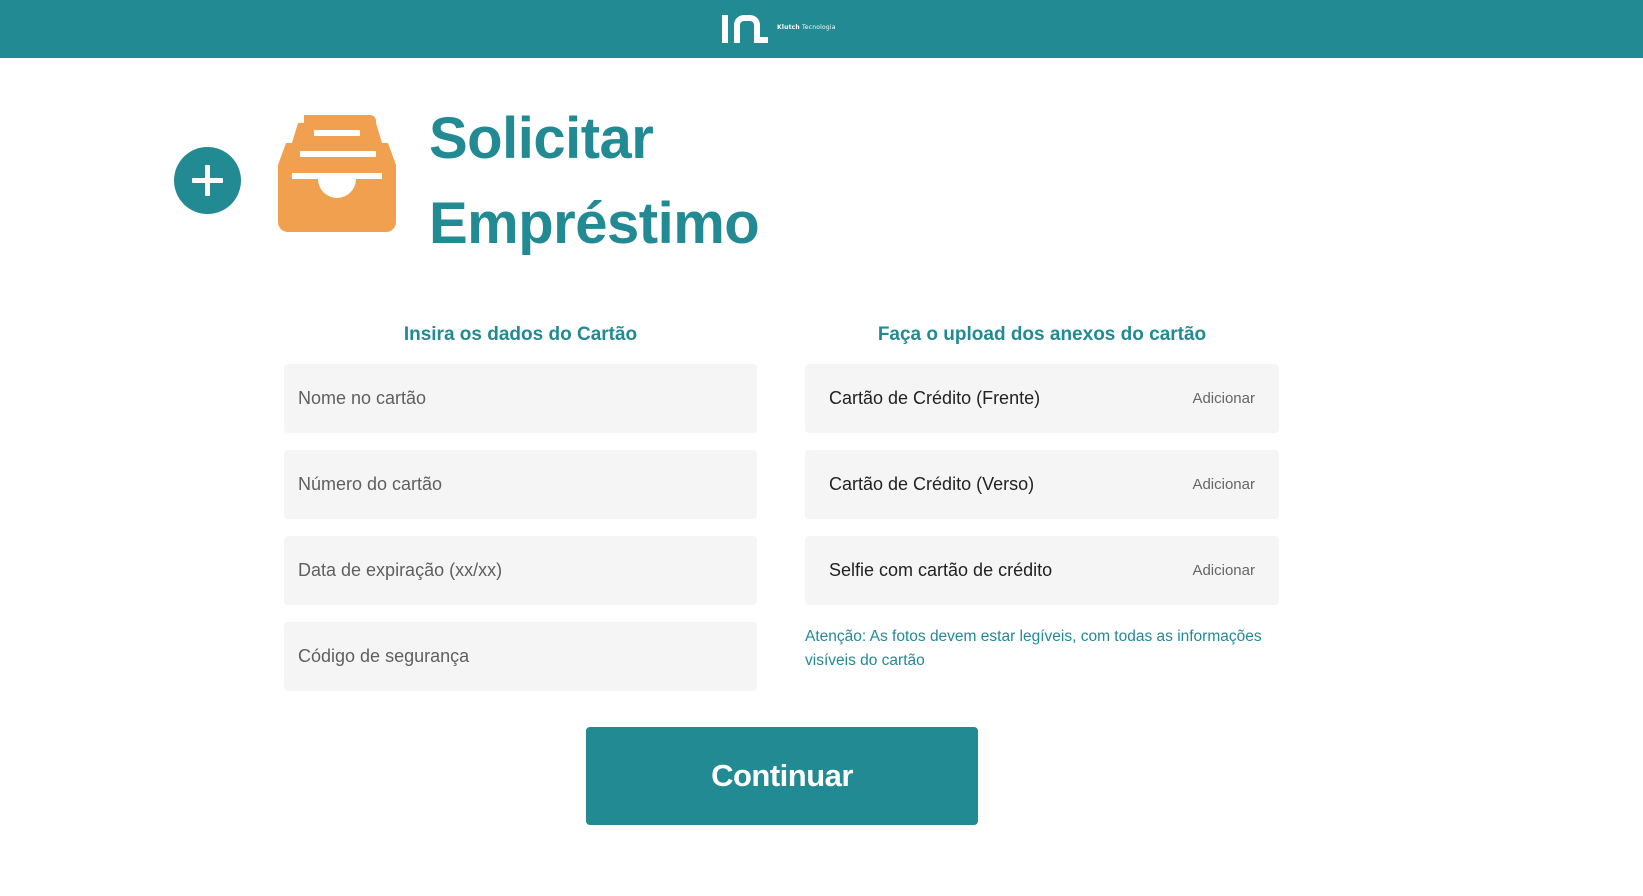 The image size is (1643, 896). Describe the element at coordinates (935, 398) in the screenshot. I see `attachment-label: Cartão de Crédito (Frente)` at that location.